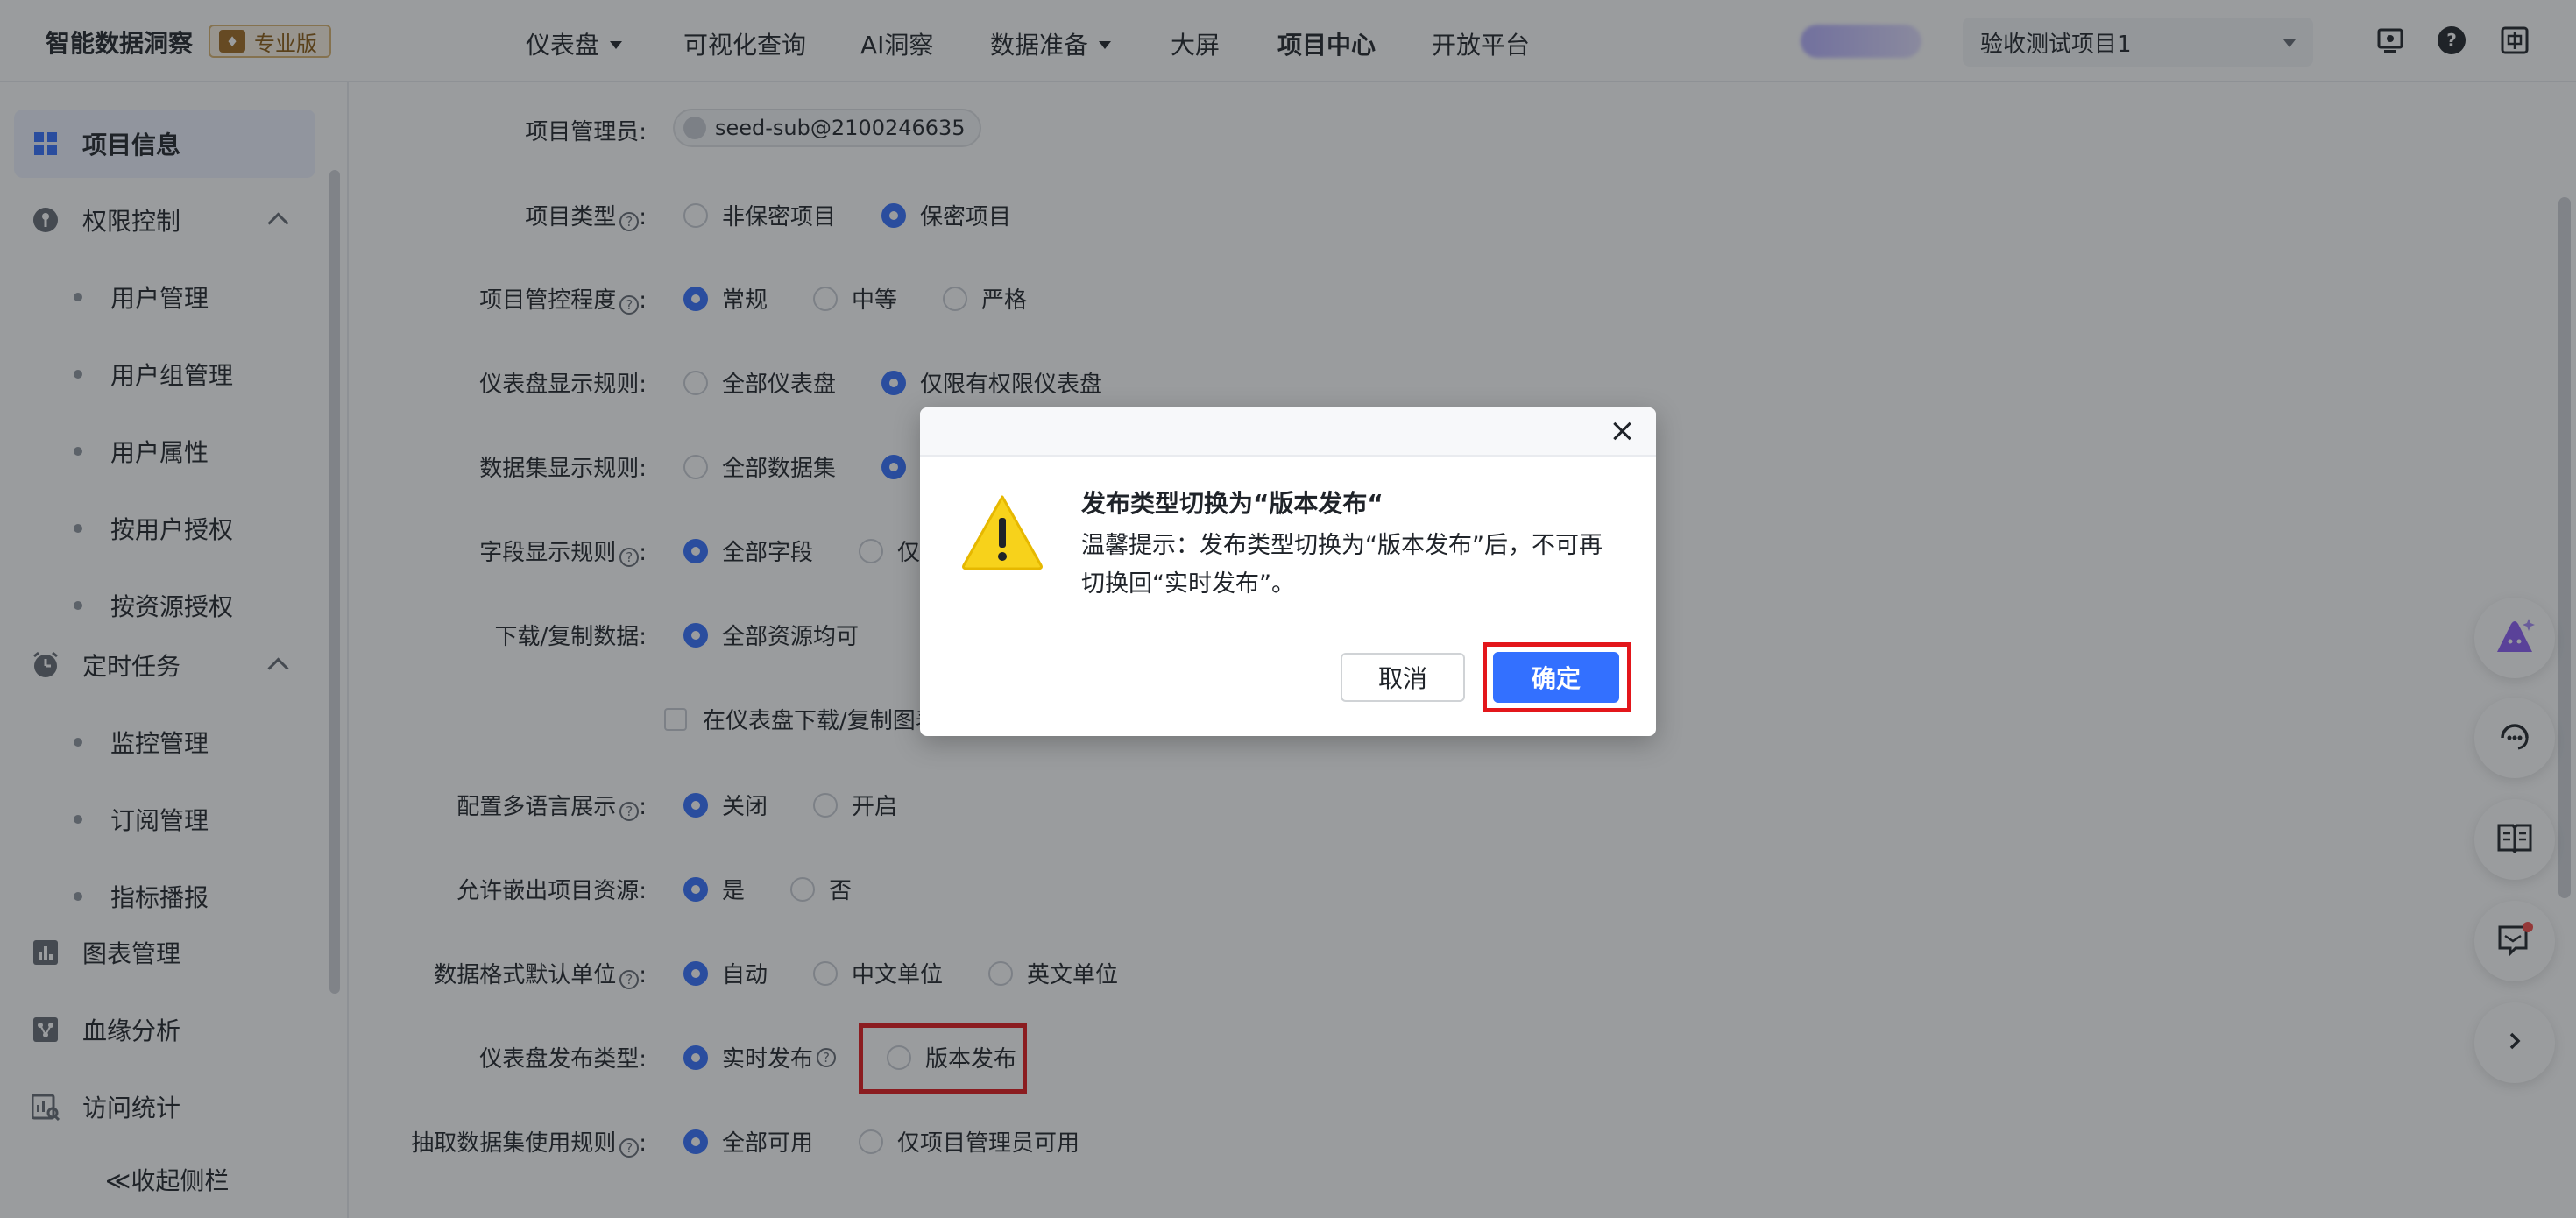  What do you see at coordinates (1002, 532) in the screenshot?
I see `warning-icon` at bounding box center [1002, 532].